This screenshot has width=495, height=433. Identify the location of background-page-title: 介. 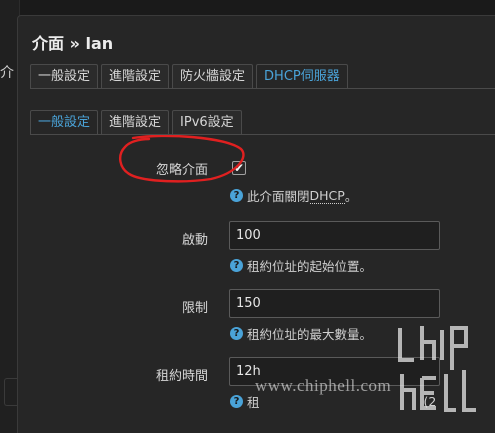
(7, 73).